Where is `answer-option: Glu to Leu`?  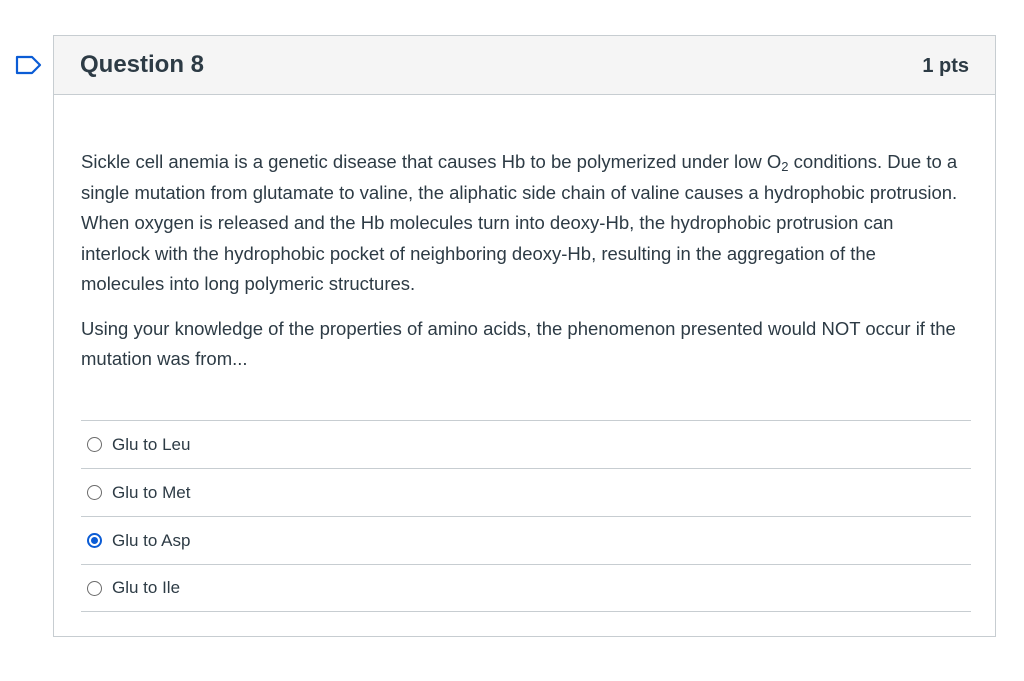
answer-option: Glu to Leu is located at coordinates (526, 444).